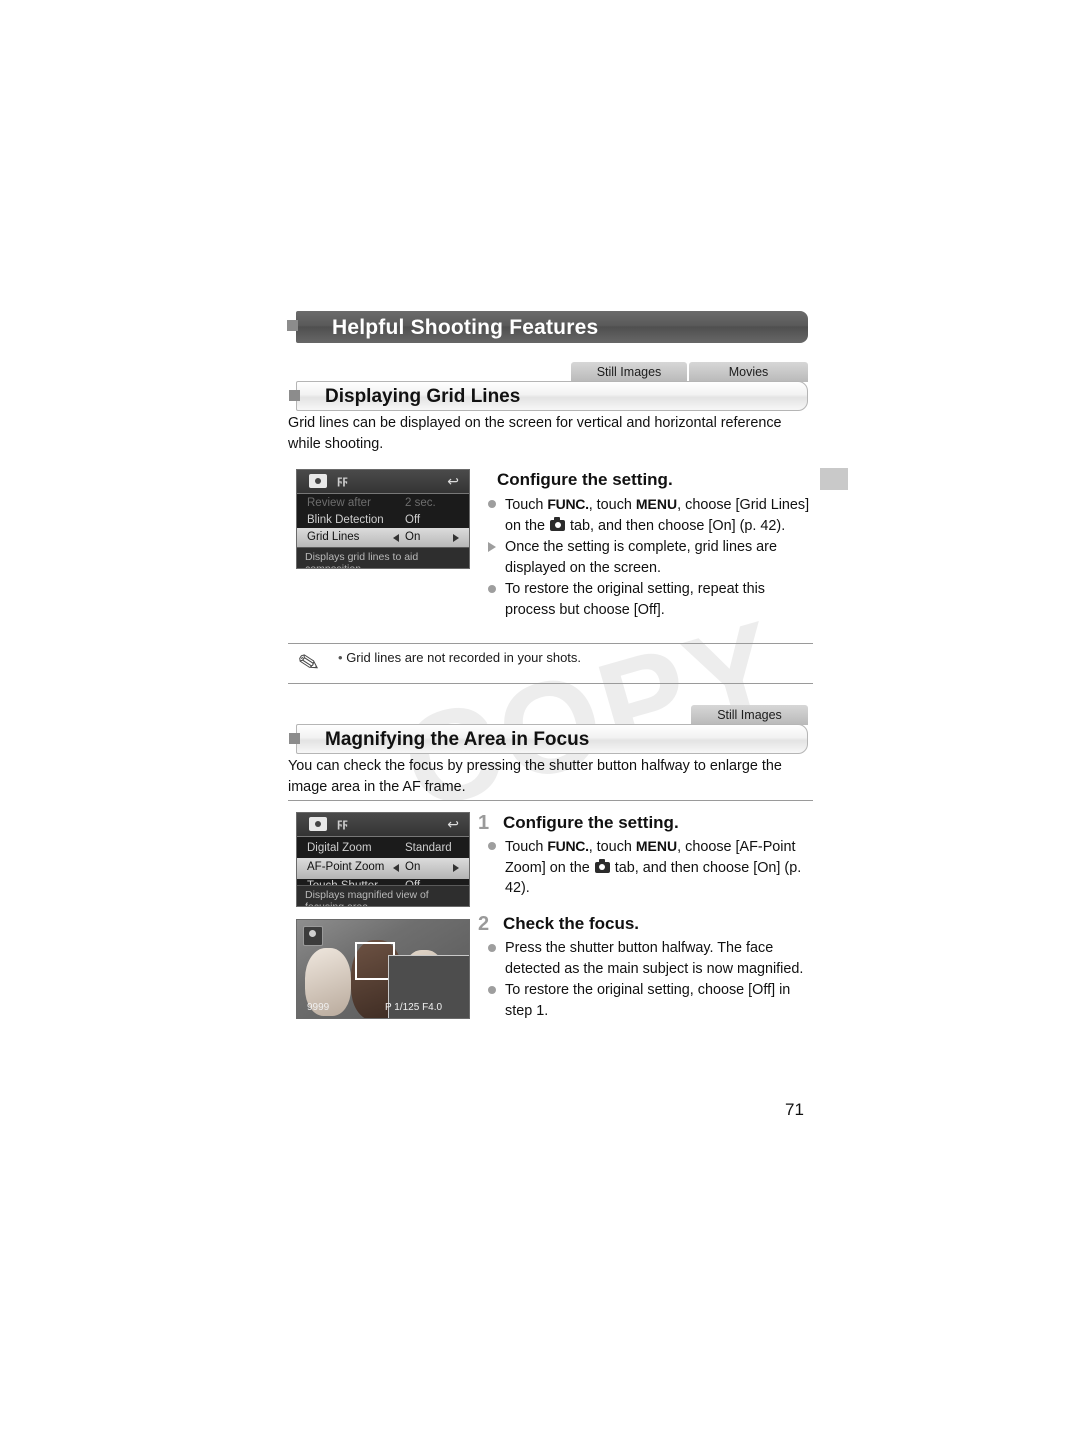 This screenshot has width=1080, height=1436. I want to click on pencil-icon: ✎, so click(309, 663).